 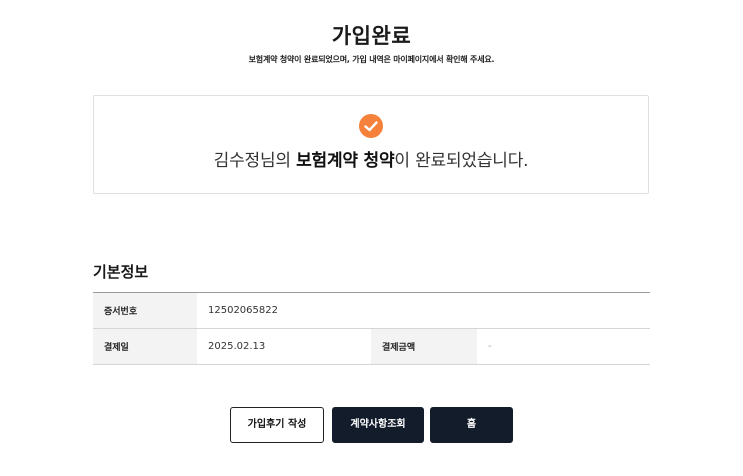 What do you see at coordinates (277, 425) in the screenshot?
I see `write-review-button: 가입후기 작성` at bounding box center [277, 425].